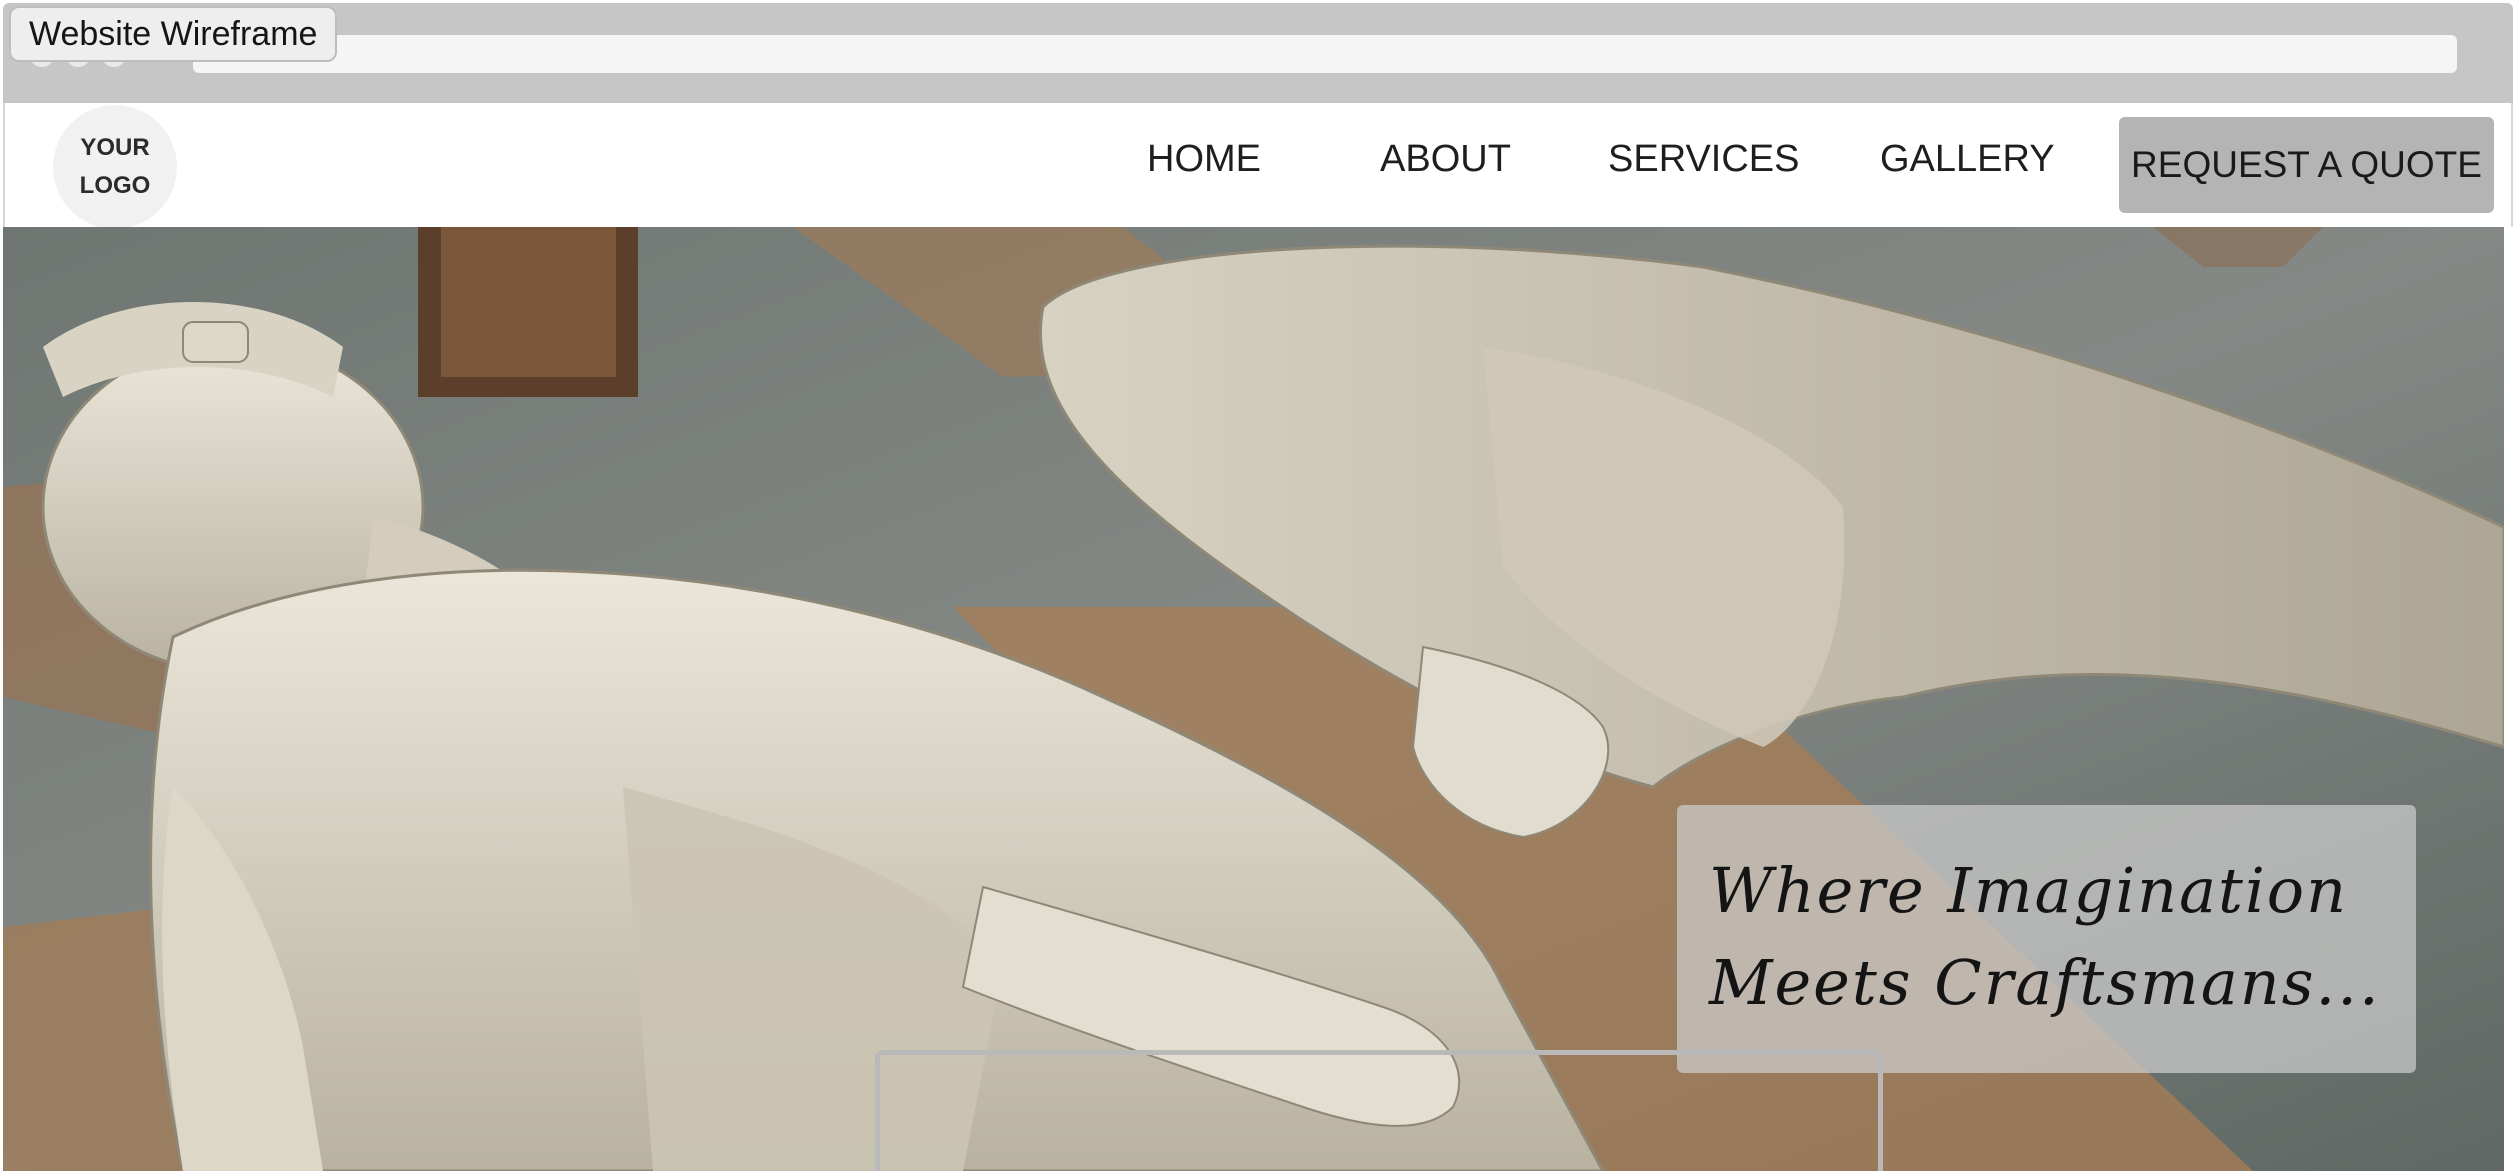 This screenshot has width=2518, height=1176. Describe the element at coordinates (1967, 159) in the screenshot. I see `nav-gallery: GALLERY` at that location.